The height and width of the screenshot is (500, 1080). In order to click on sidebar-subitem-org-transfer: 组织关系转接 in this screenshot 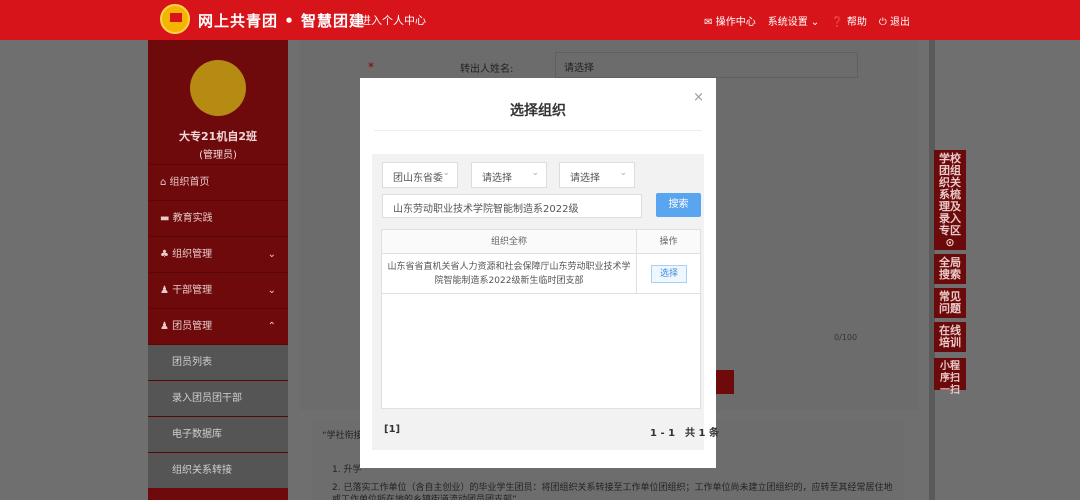, I will do `click(218, 470)`.